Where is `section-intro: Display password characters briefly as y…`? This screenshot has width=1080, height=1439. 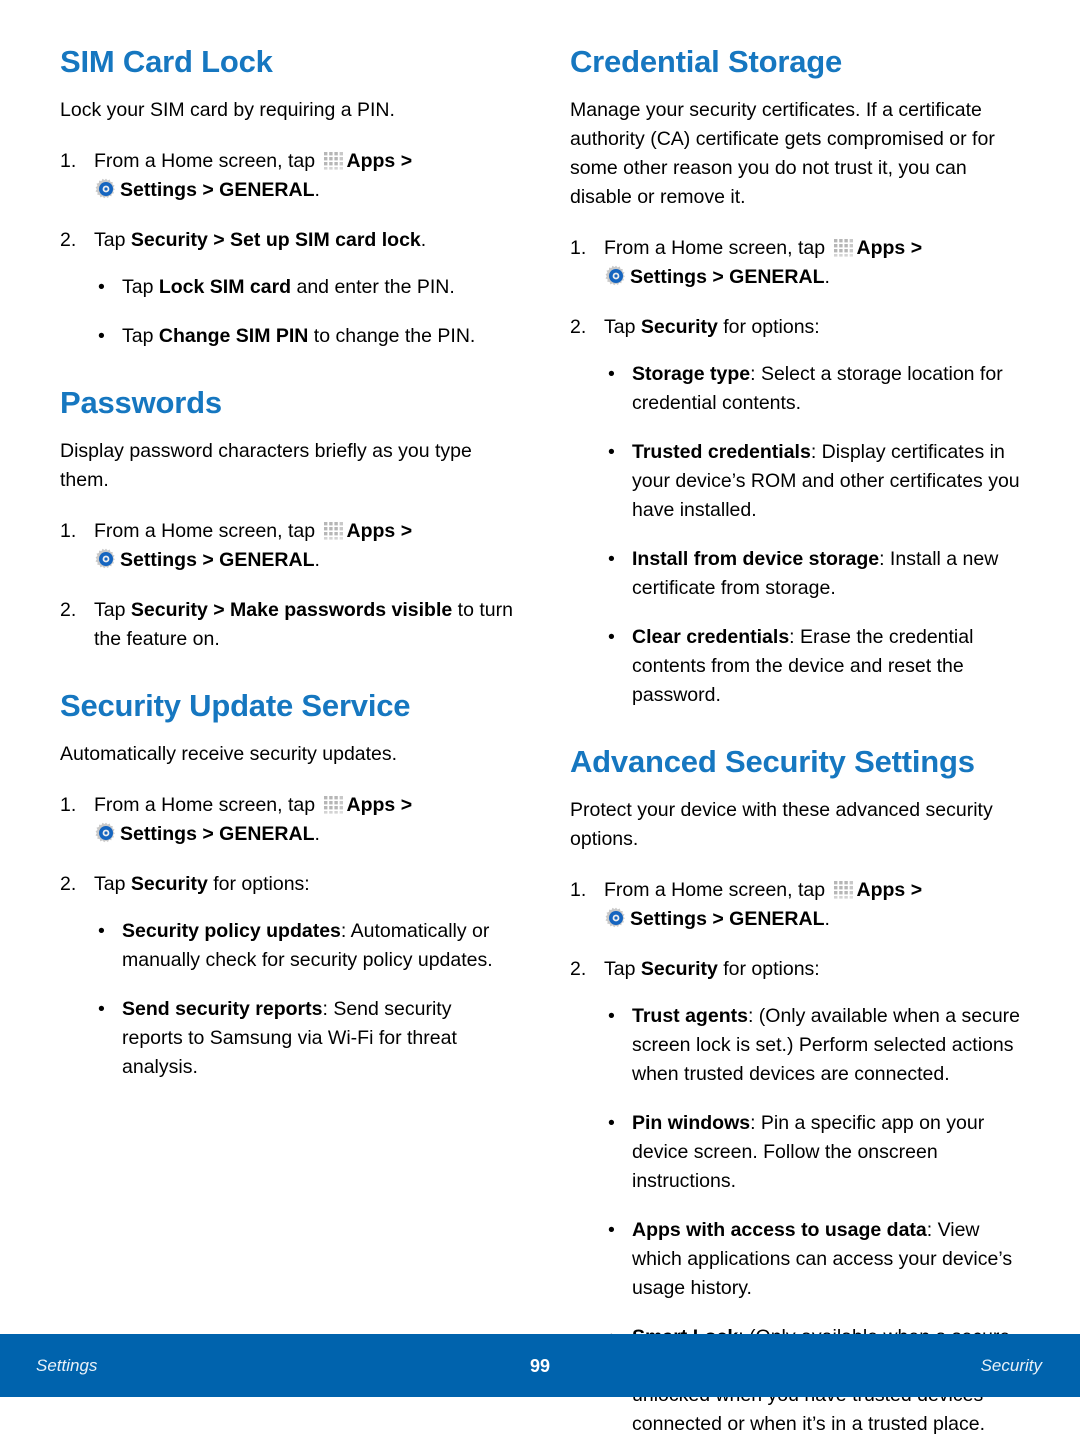
section-intro: Display password characters briefly as y… is located at coordinates (266, 465).